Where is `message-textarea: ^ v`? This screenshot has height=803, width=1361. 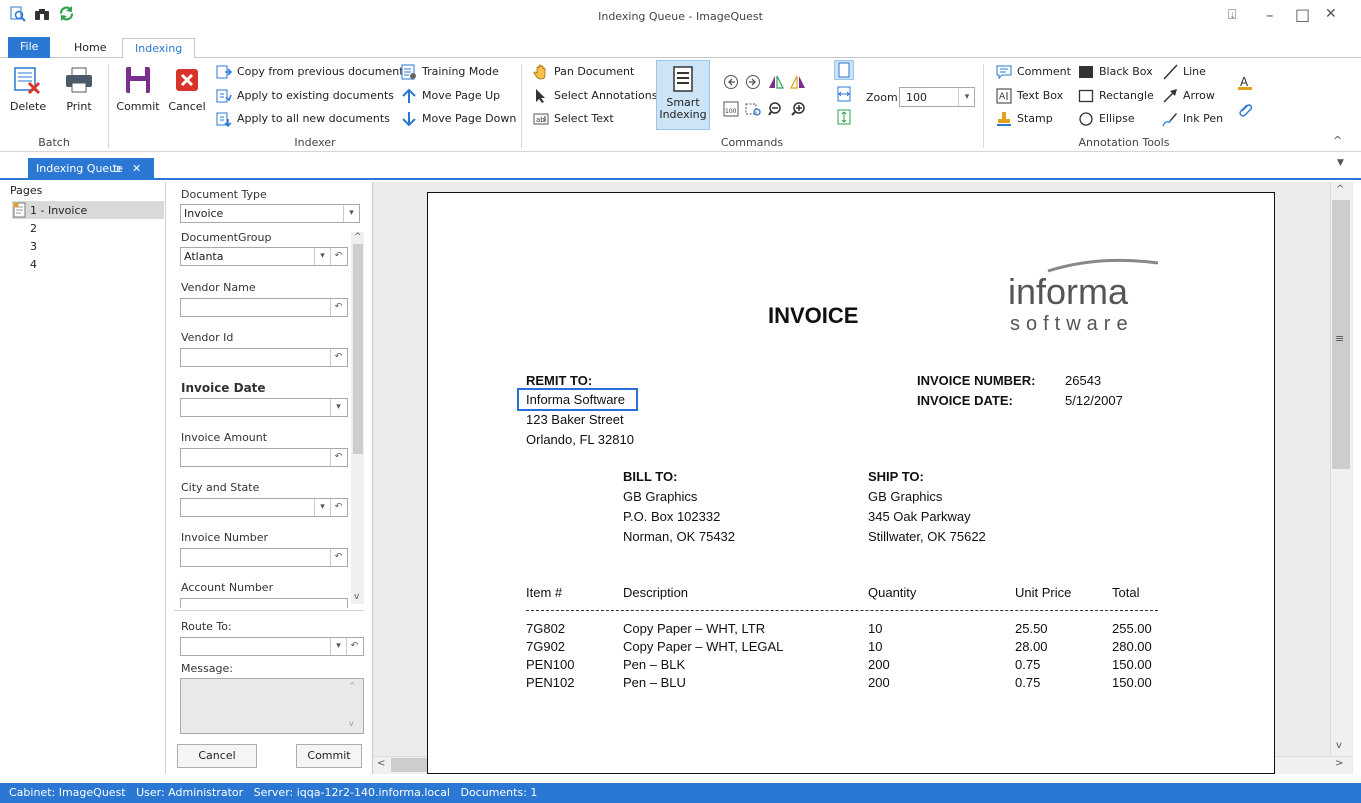 message-textarea: ^ v is located at coordinates (272, 706).